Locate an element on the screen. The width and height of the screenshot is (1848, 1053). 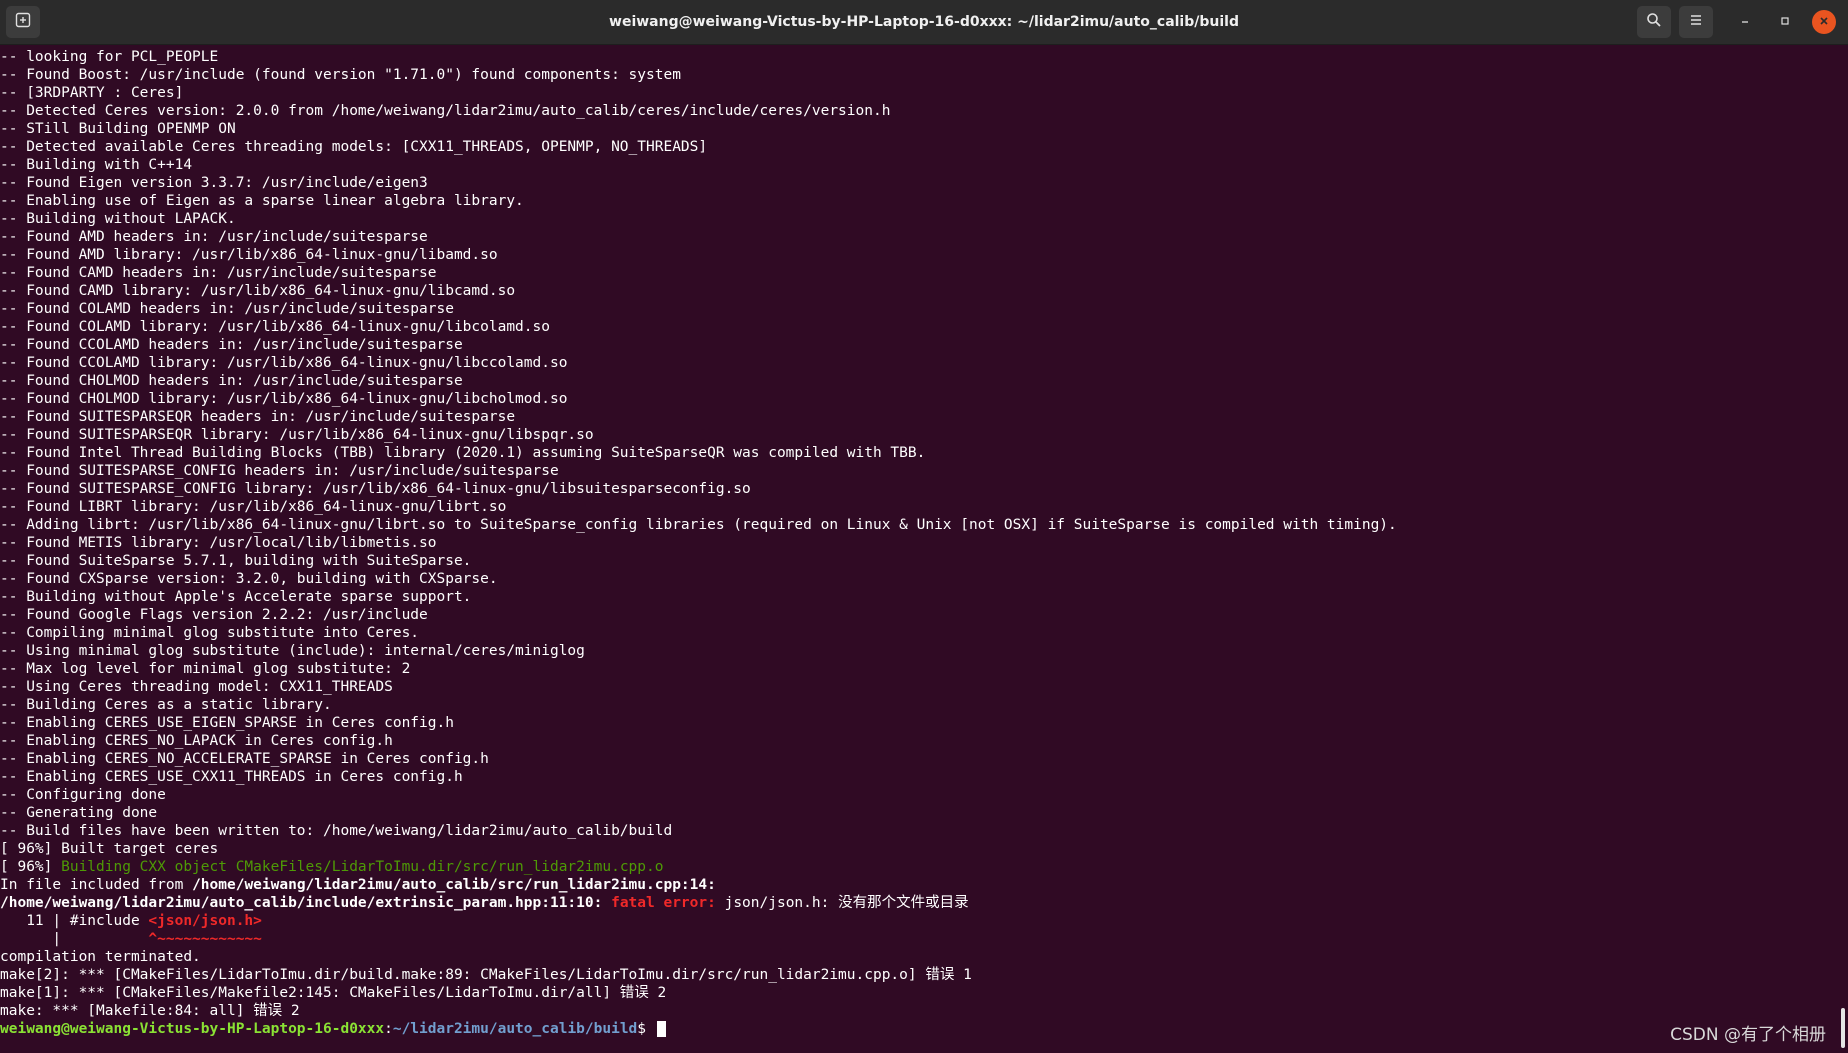
terminal-text-segment: fatal error: is located at coordinates (663, 903).